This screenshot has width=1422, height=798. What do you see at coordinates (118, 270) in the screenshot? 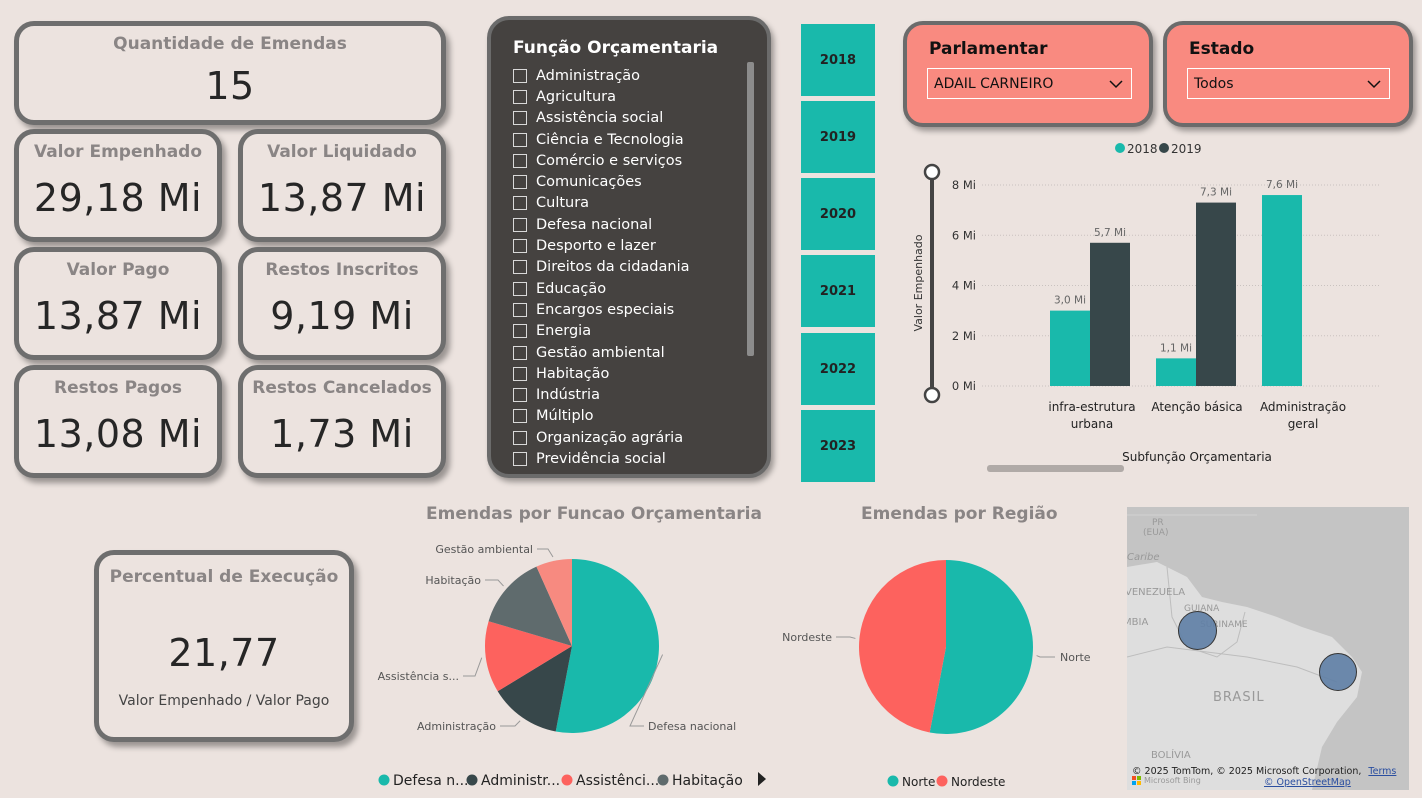
I see `kpi-pago-label: Valor Pago` at bounding box center [118, 270].